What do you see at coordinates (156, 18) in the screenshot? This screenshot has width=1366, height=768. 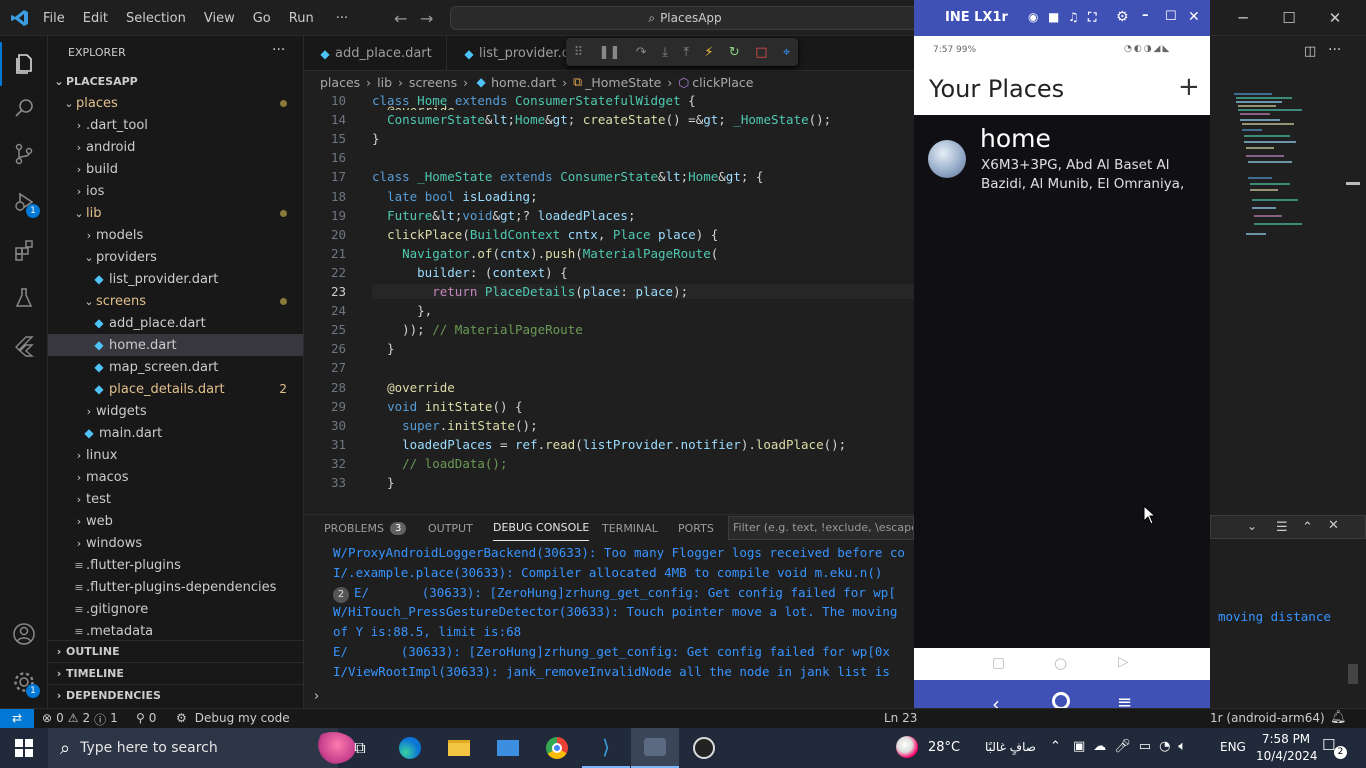 I see `menu-selection: Selection` at bounding box center [156, 18].